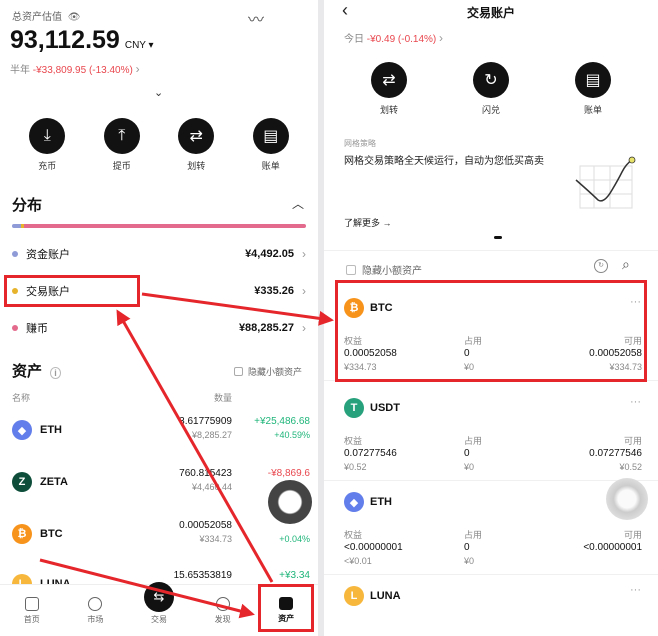 The image size is (658, 636). Describe the element at coordinates (195, 446) in the screenshot. I see `arrow-to-trading-account` at that location.